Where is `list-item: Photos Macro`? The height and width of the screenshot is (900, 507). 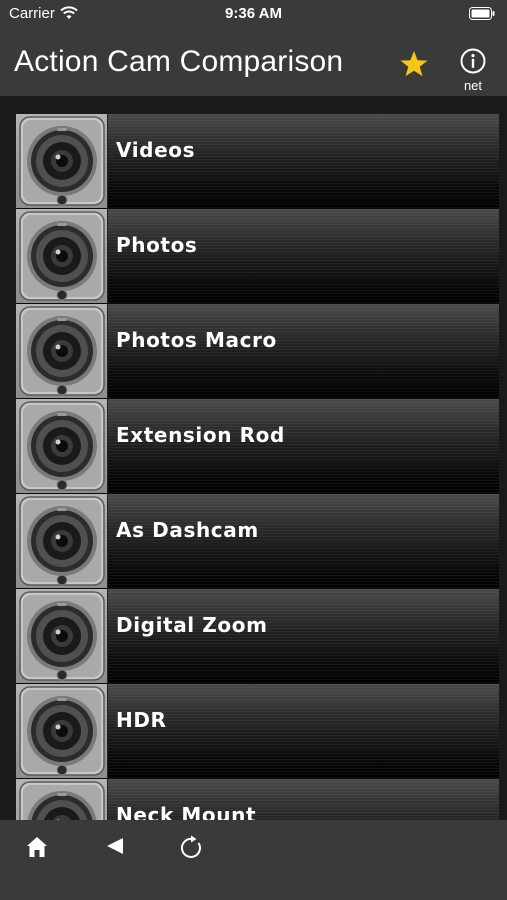 list-item: Photos Macro is located at coordinates (257, 351).